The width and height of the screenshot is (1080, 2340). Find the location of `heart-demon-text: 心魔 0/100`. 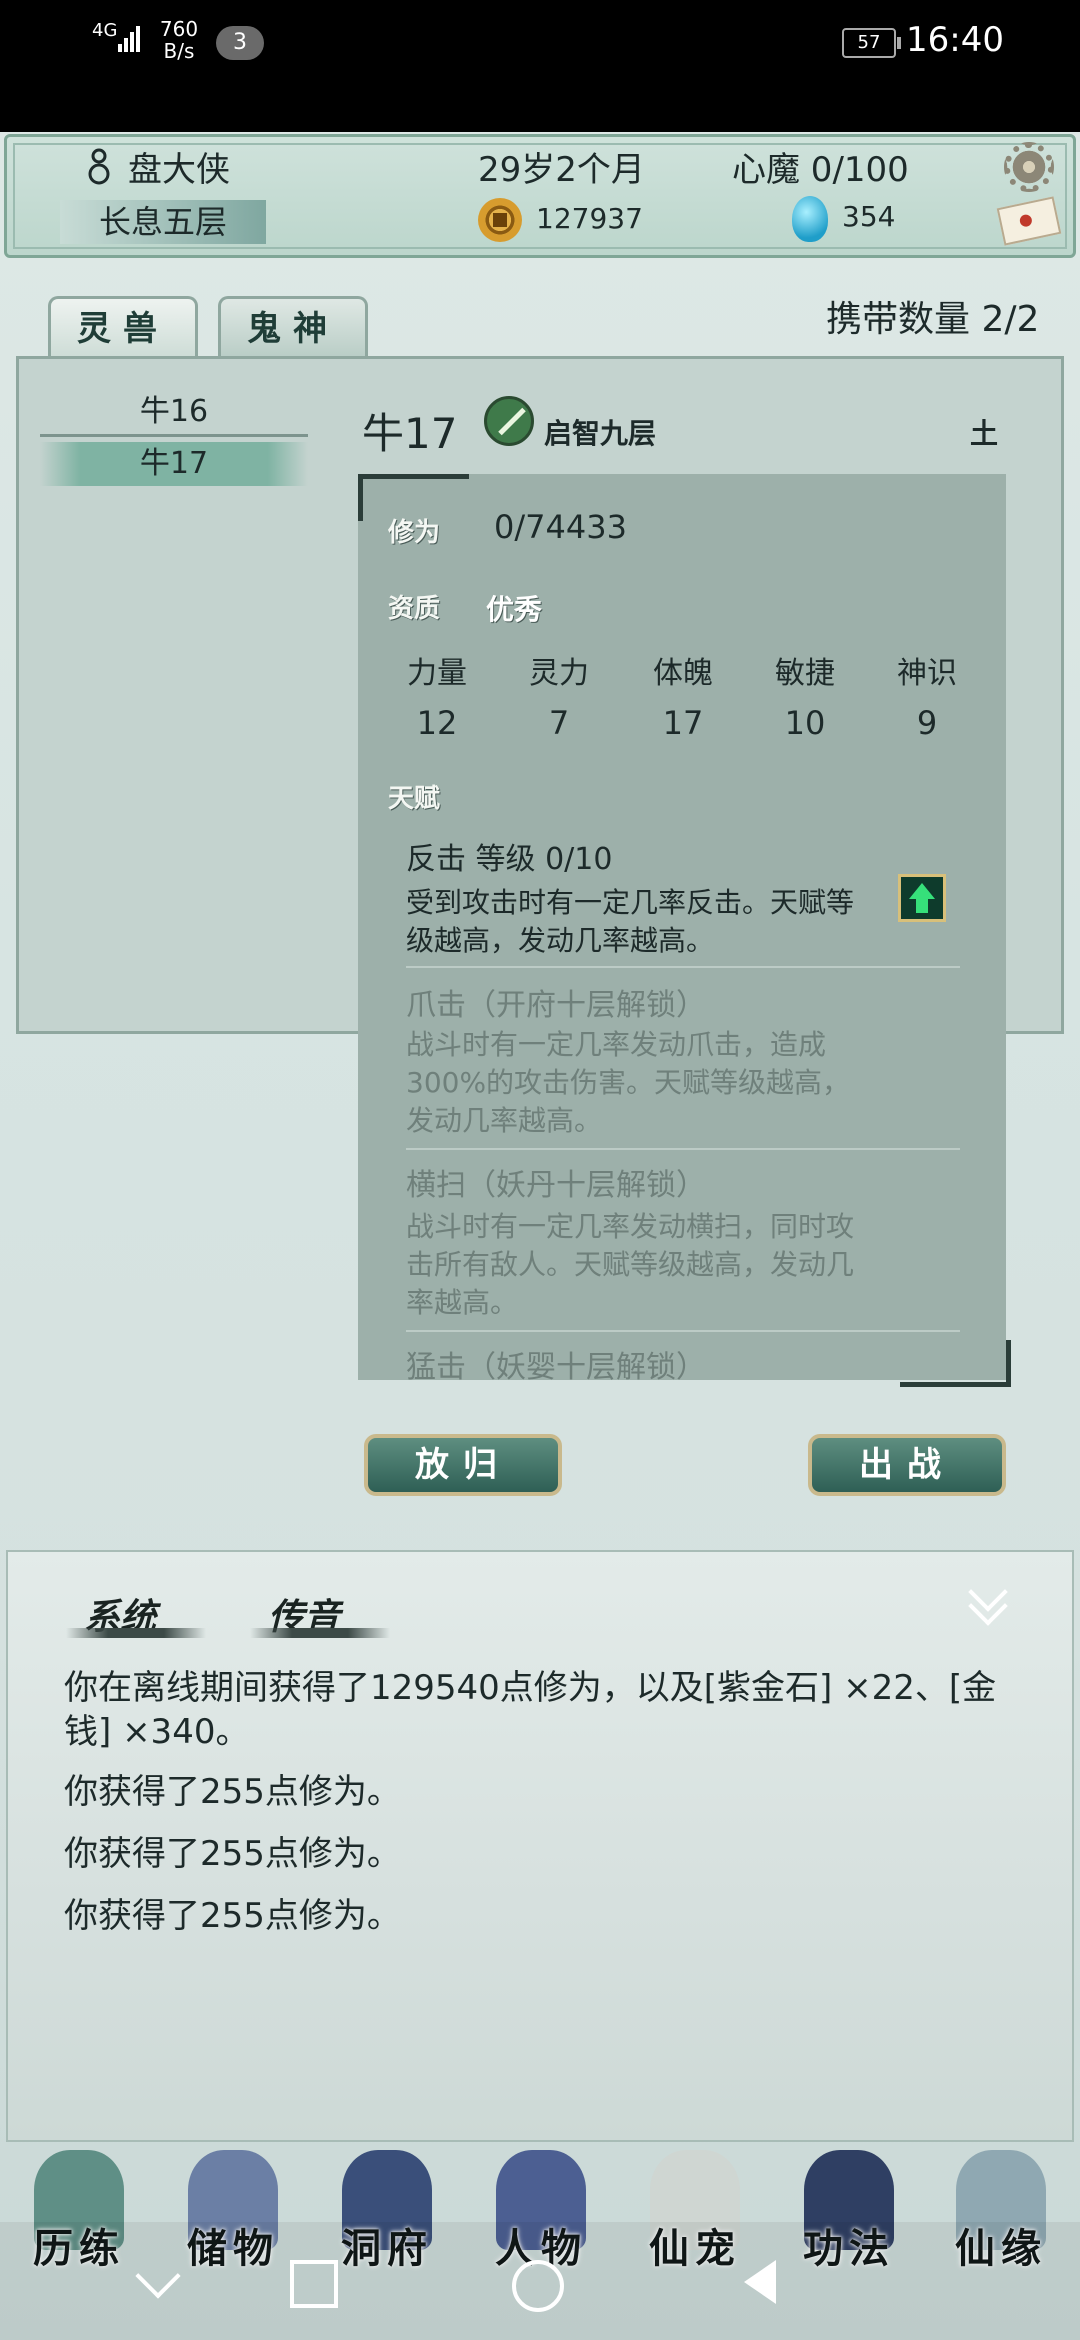

heart-demon-text: 心魔 0/100 is located at coordinates (820, 170).